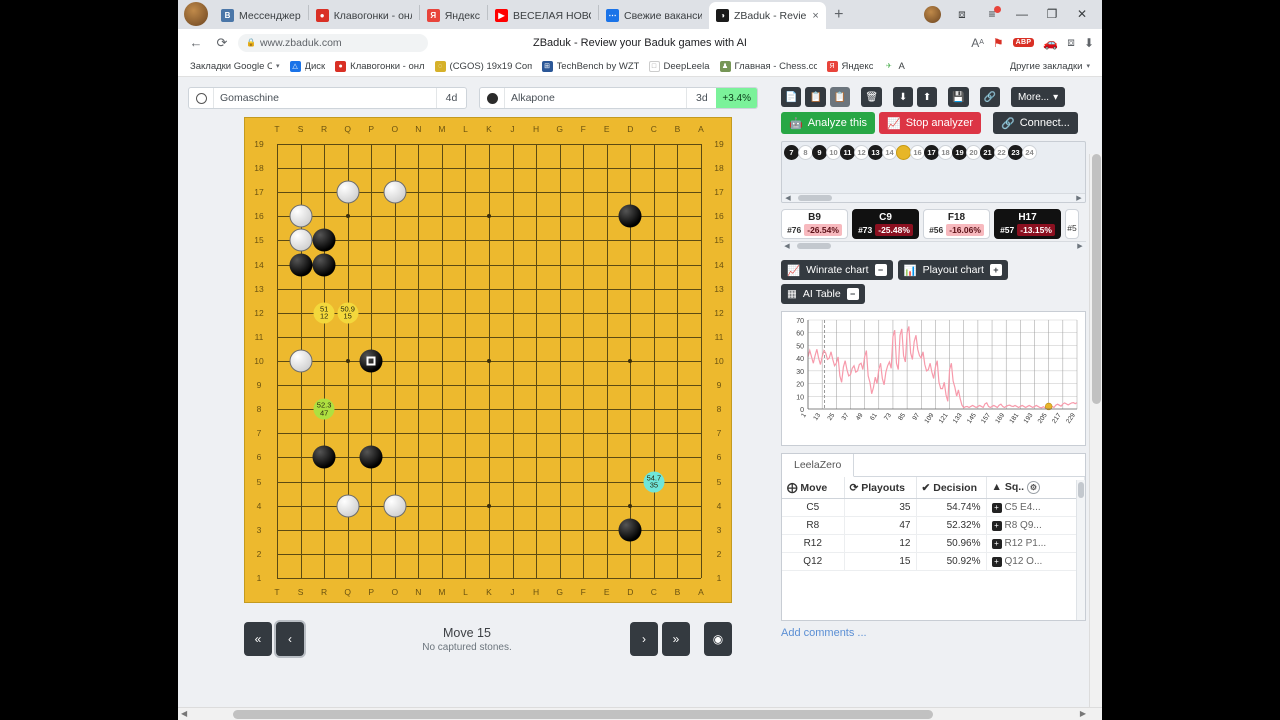 This screenshot has width=1280, height=720. I want to click on move-stone: 15, so click(903, 152).